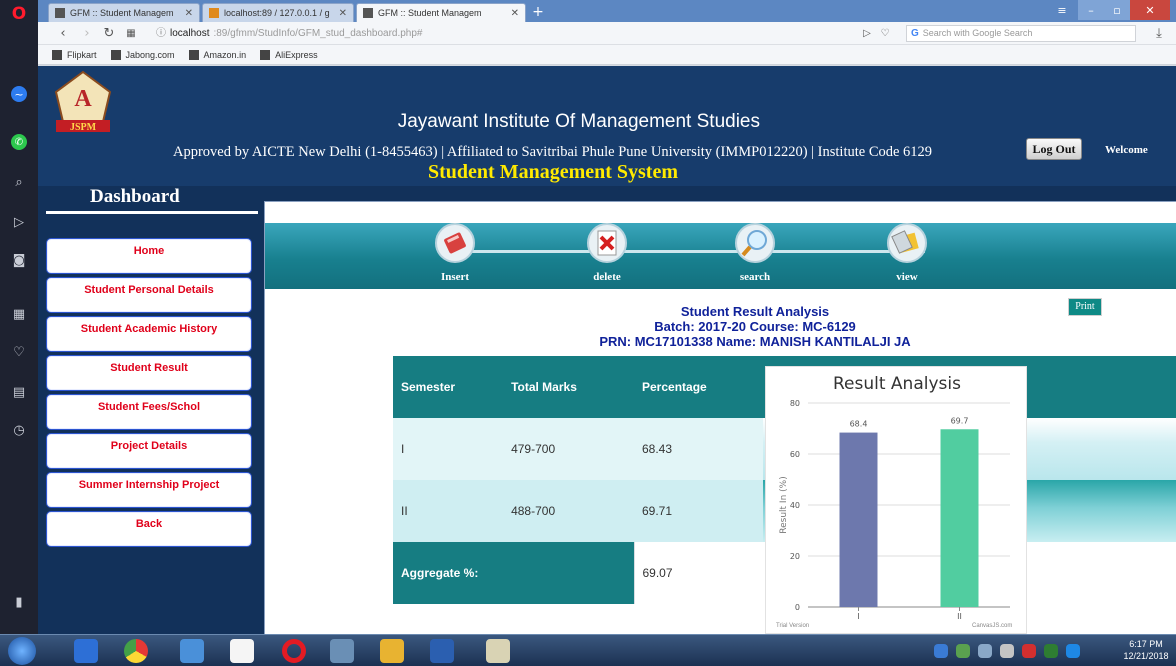  I want to click on folder-icon, so click(392, 651).